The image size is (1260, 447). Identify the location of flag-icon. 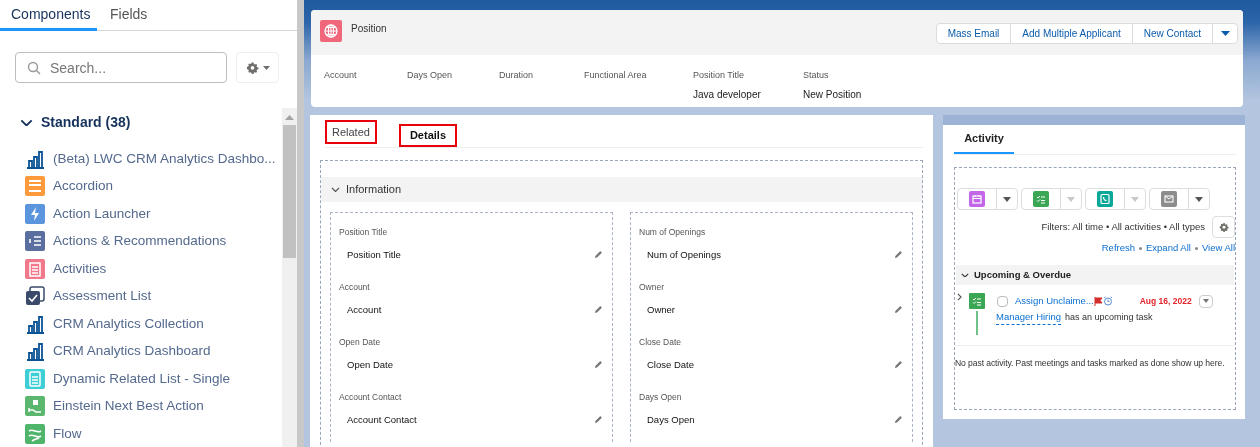
(1098, 301).